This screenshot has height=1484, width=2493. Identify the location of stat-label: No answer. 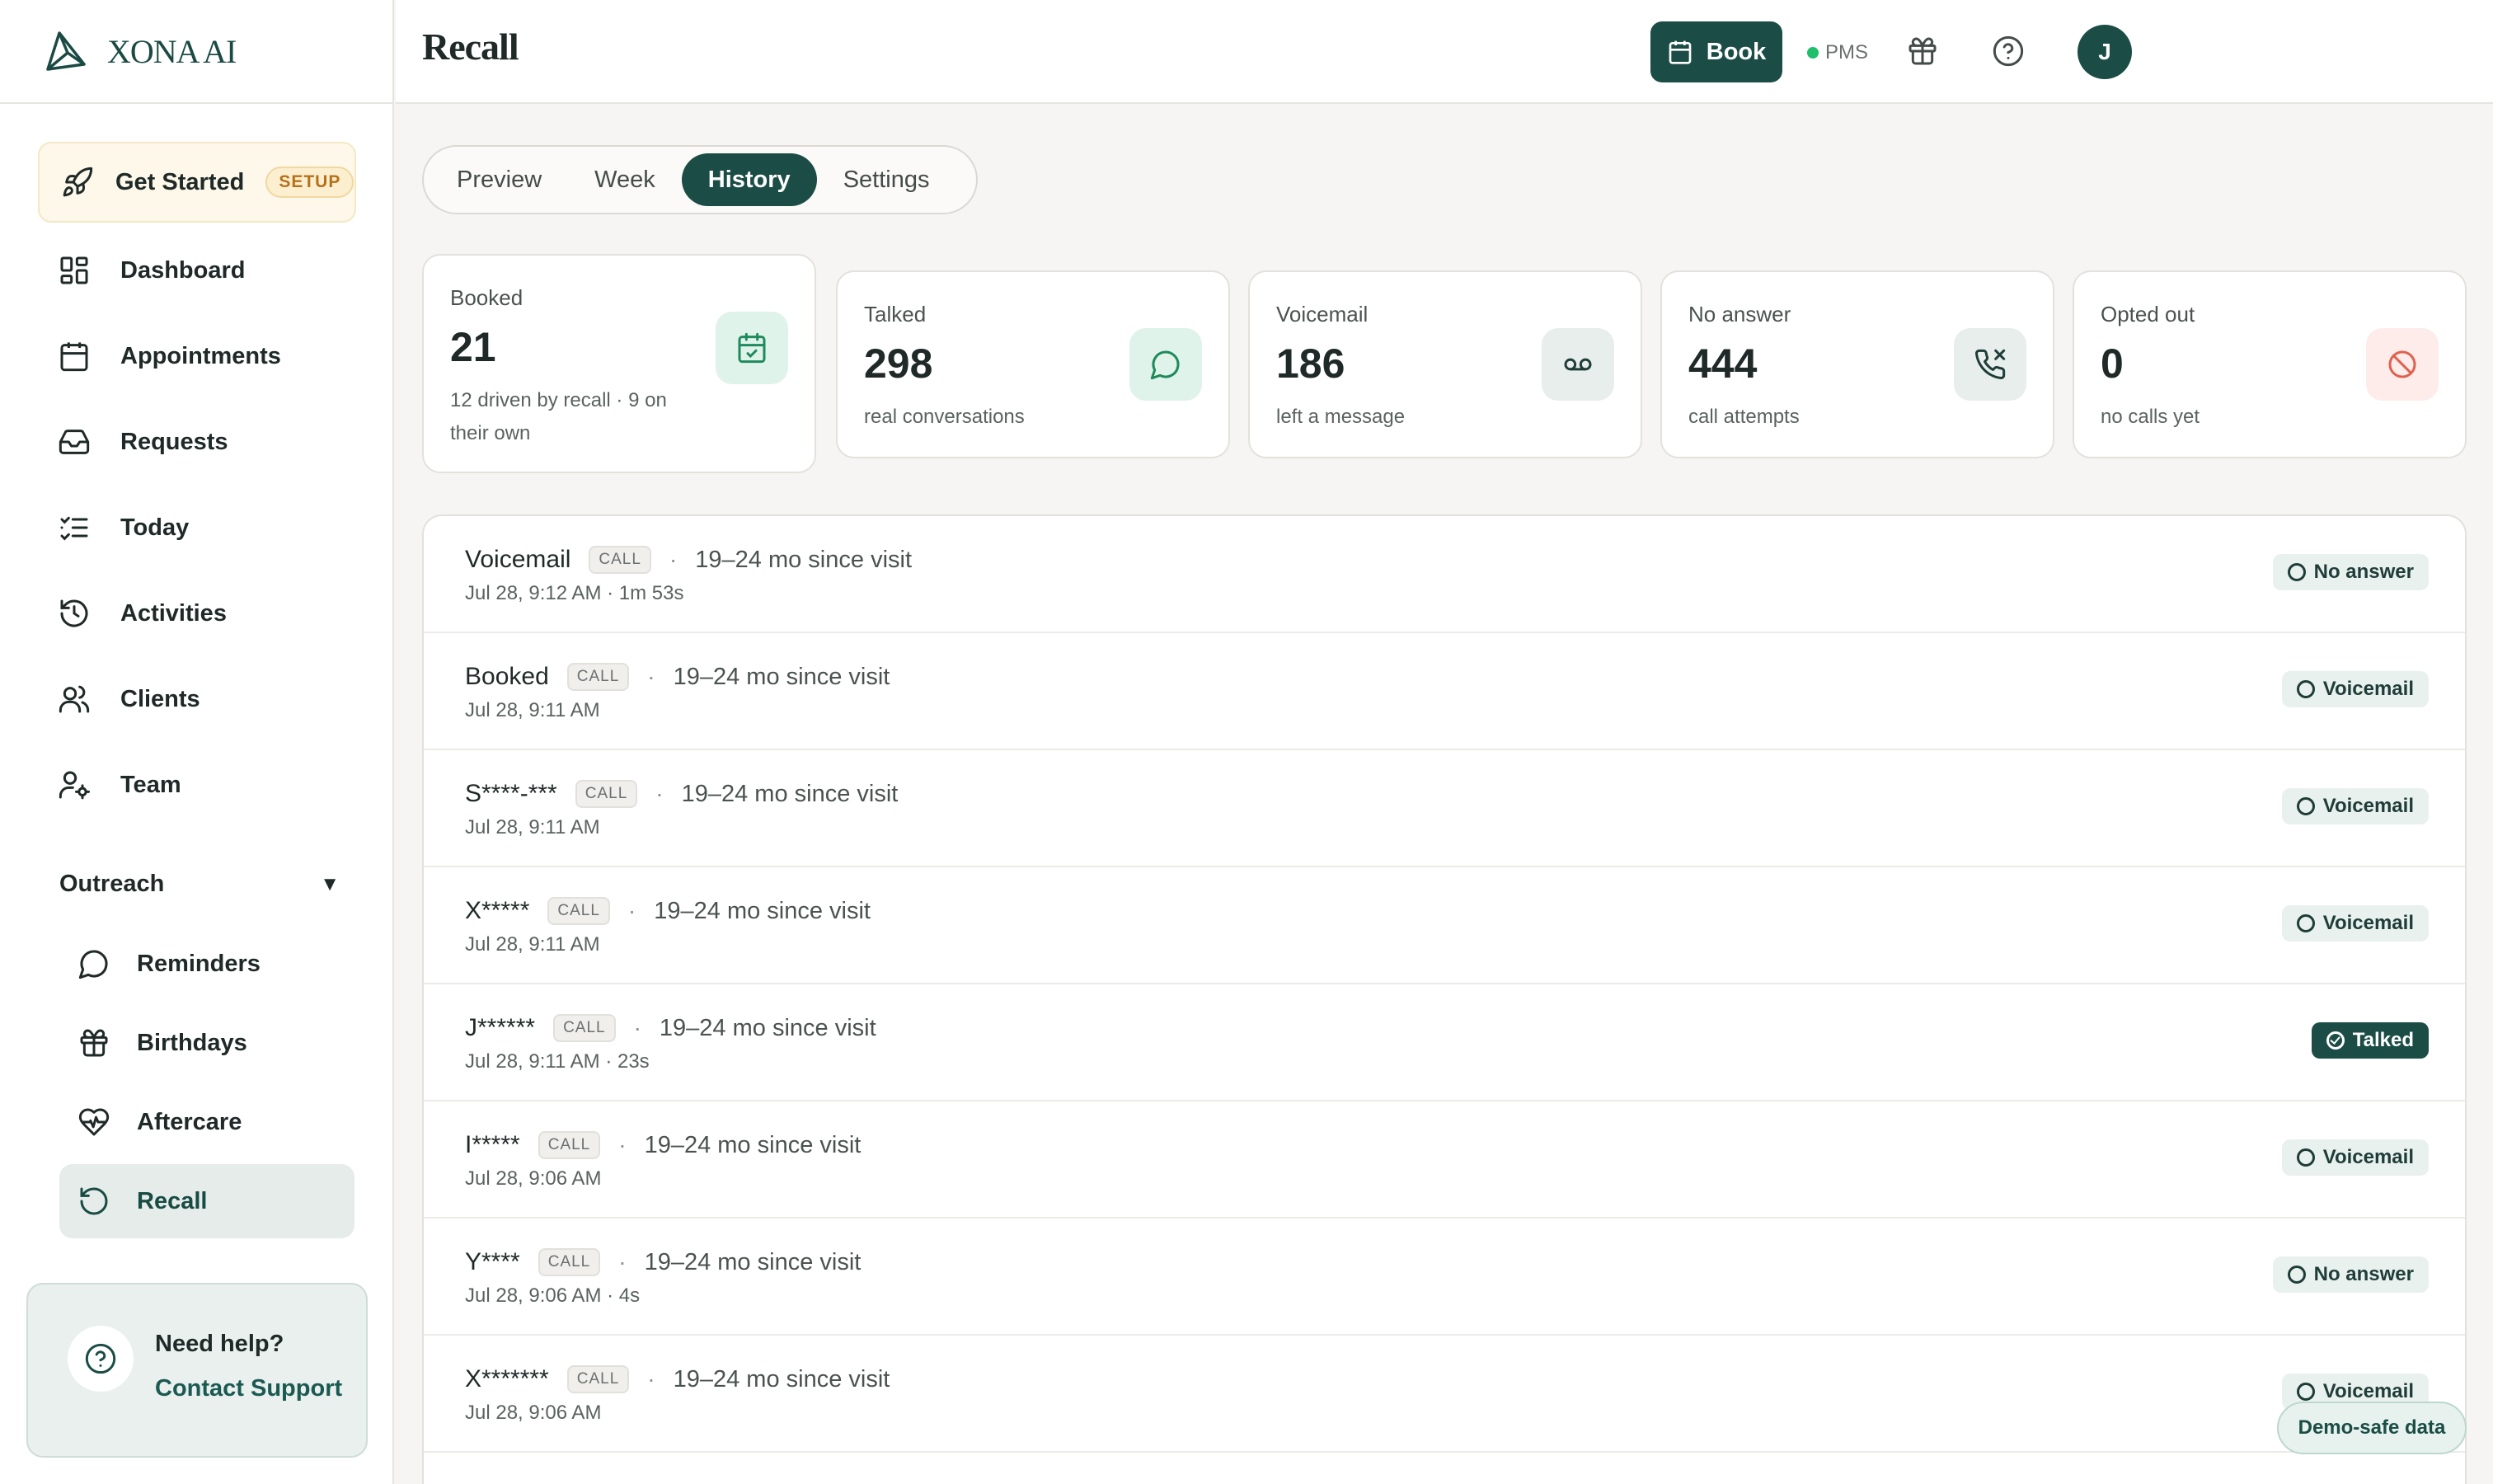
(1739, 314).